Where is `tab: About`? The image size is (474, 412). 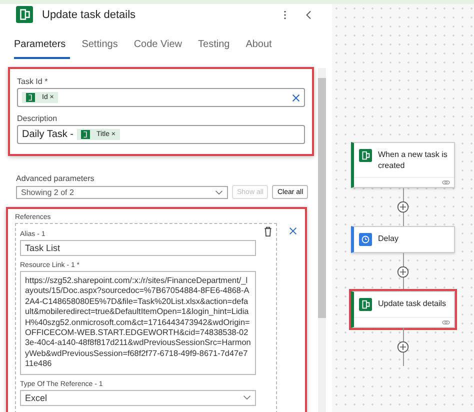
tab: About is located at coordinates (261, 46).